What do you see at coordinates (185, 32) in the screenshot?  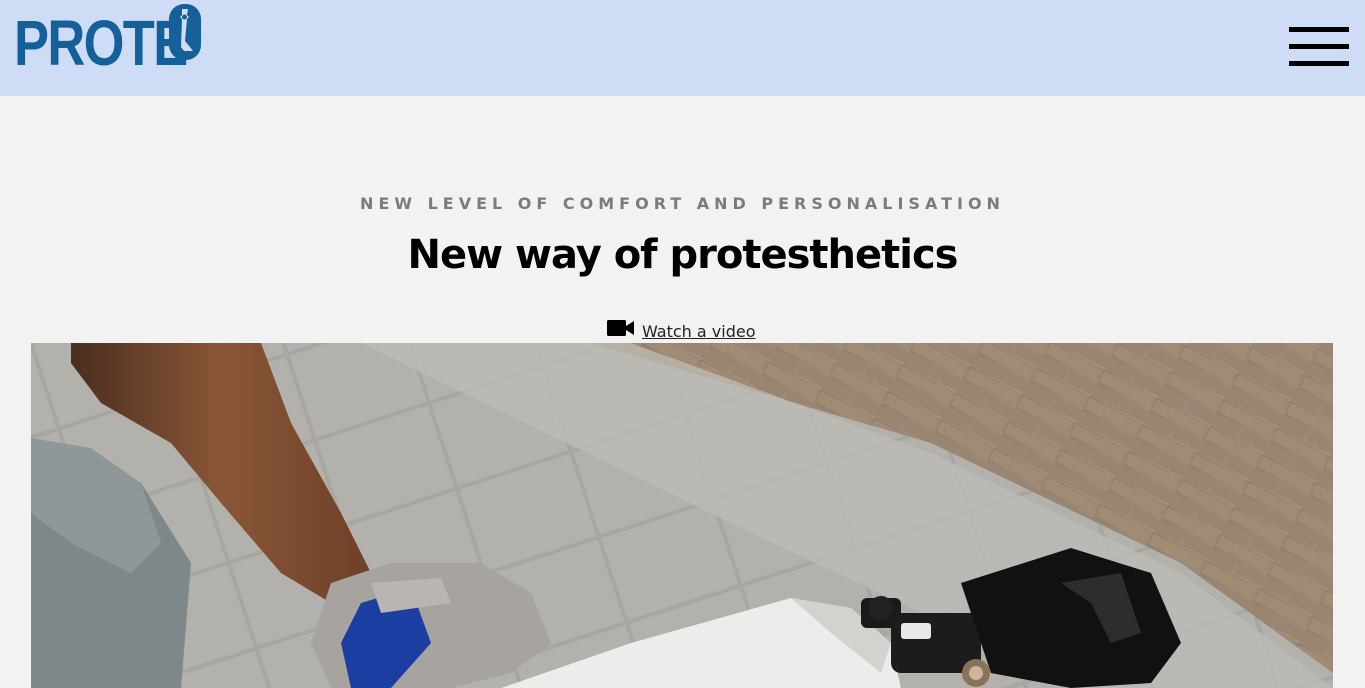 I see `prosthetic-leg-logo-icon` at bounding box center [185, 32].